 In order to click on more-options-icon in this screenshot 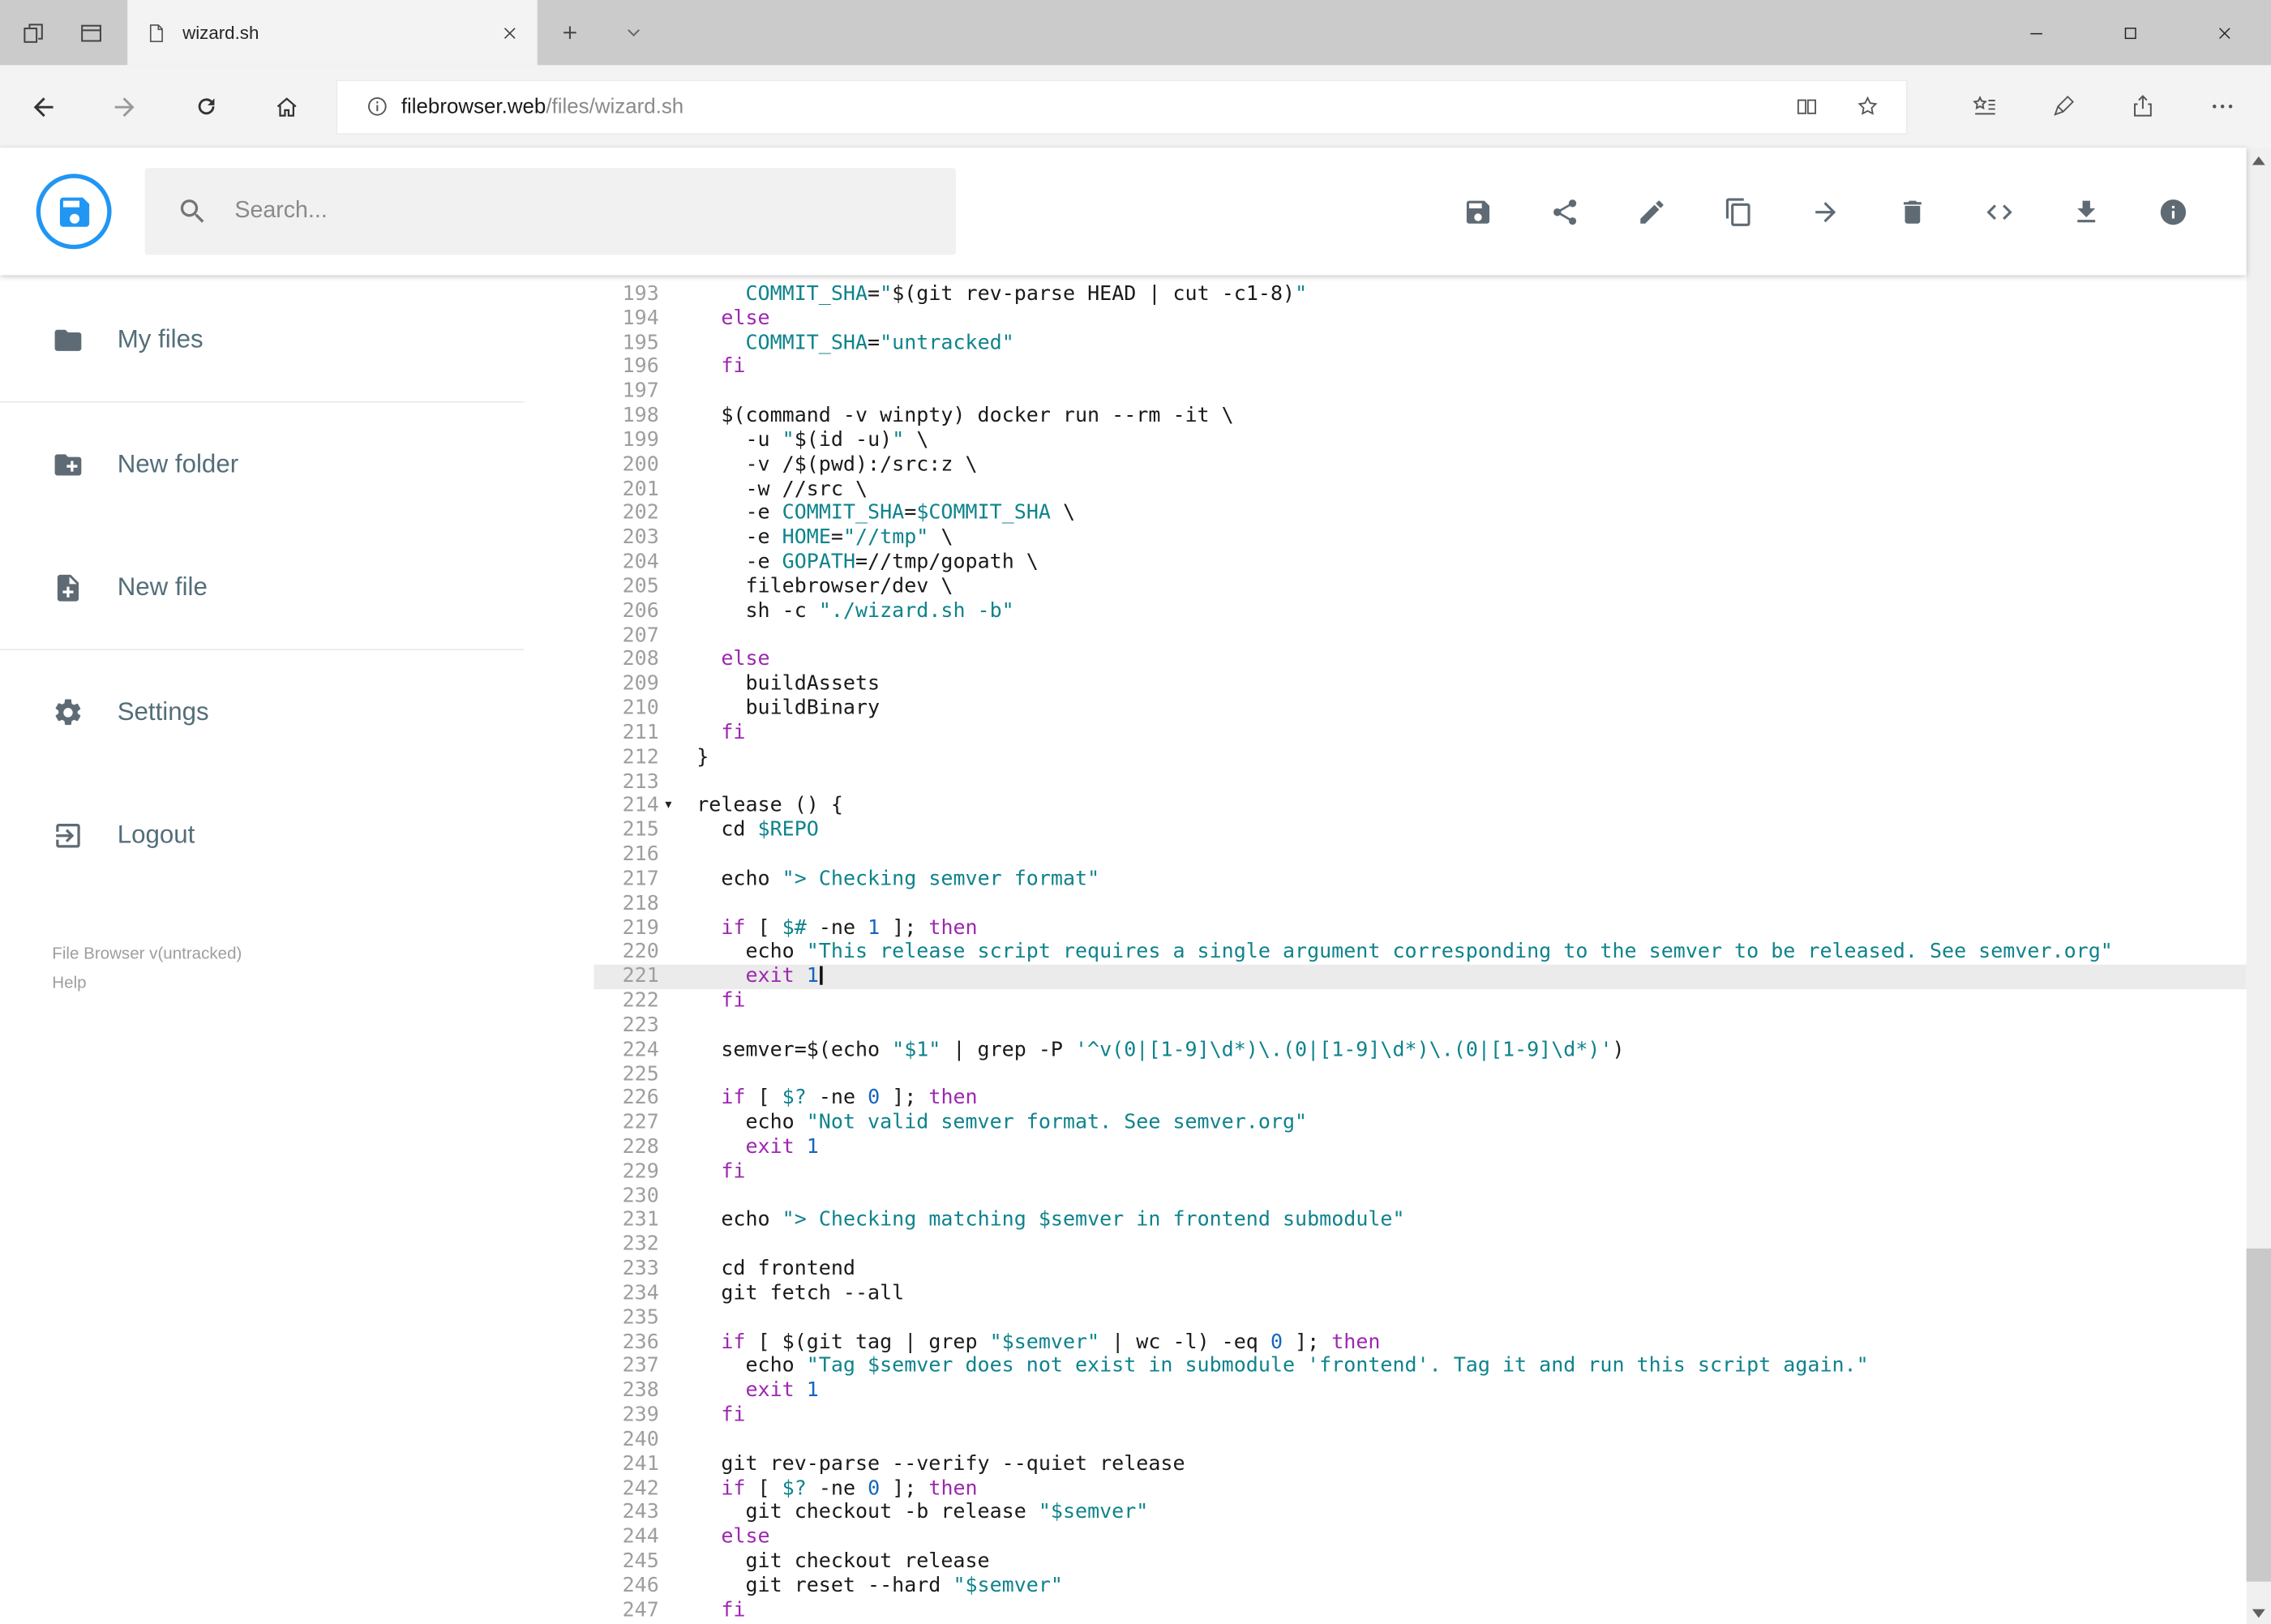, I will do `click(2222, 106)`.